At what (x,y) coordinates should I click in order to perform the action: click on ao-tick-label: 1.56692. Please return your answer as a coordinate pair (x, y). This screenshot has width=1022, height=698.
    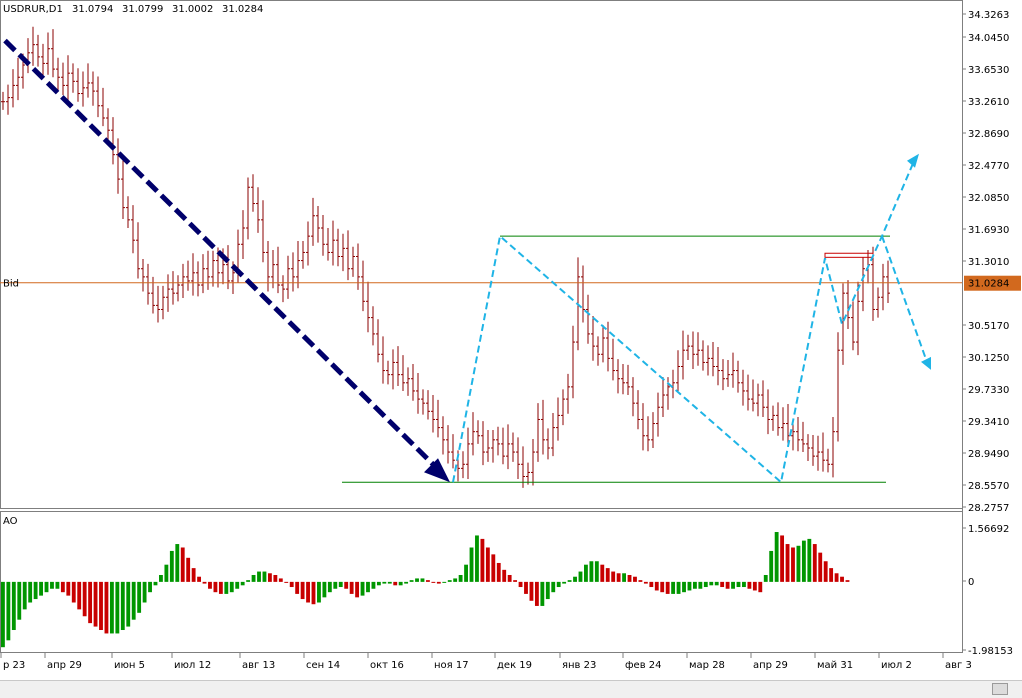
    Looking at the image, I should click on (988, 529).